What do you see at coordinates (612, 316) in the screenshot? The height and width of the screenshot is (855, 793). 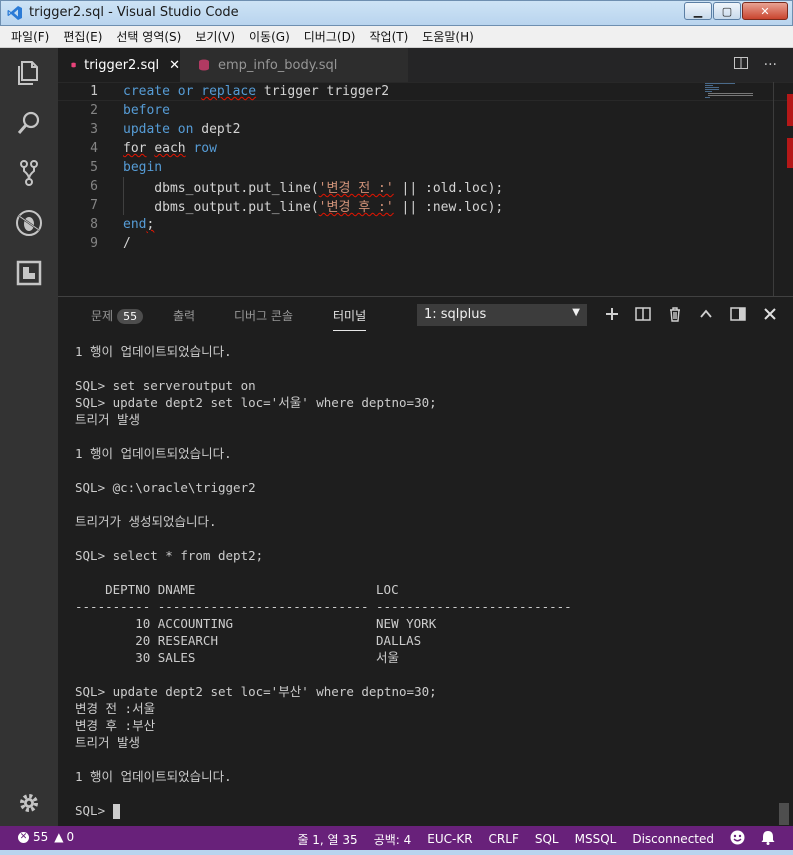 I see `new-terminal-icon` at bounding box center [612, 316].